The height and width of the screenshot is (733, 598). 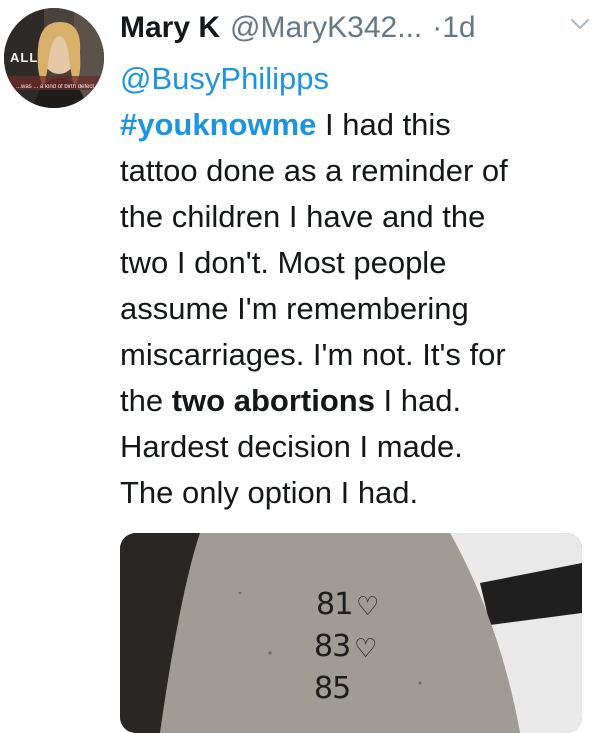 What do you see at coordinates (355, 79) in the screenshot?
I see `reply-line: @BusyPhilipps` at bounding box center [355, 79].